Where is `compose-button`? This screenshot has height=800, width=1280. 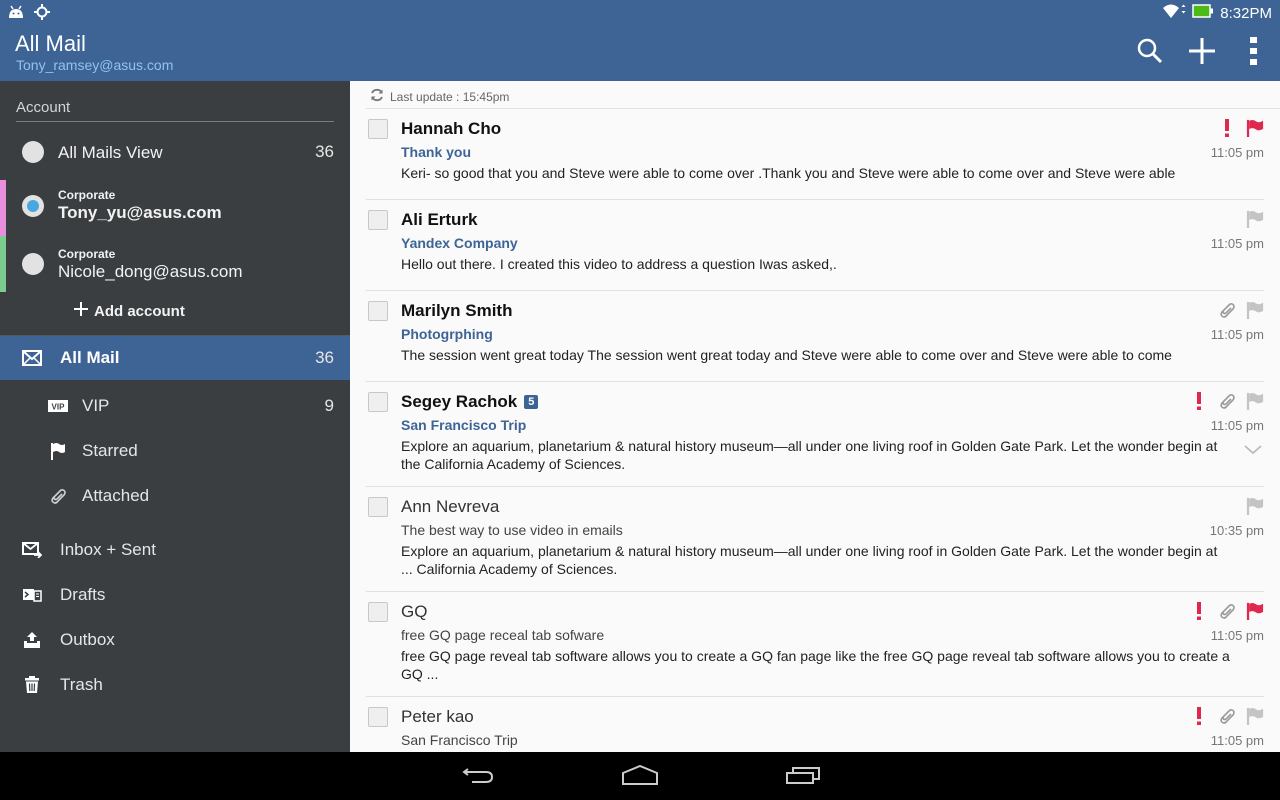 compose-button is located at coordinates (1202, 53).